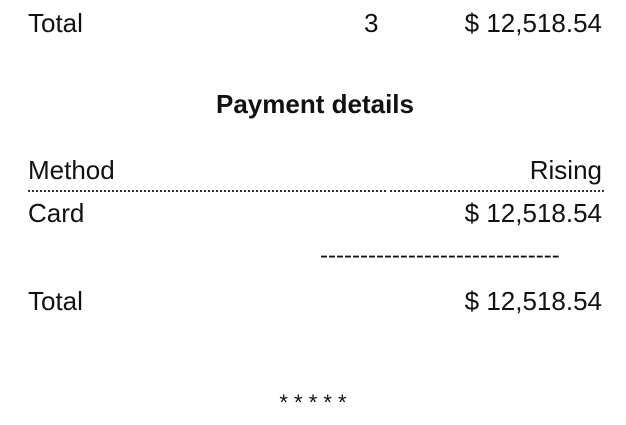 This screenshot has width=626, height=425. Describe the element at coordinates (207, 191) in the screenshot. I see `header-divider-left` at that location.